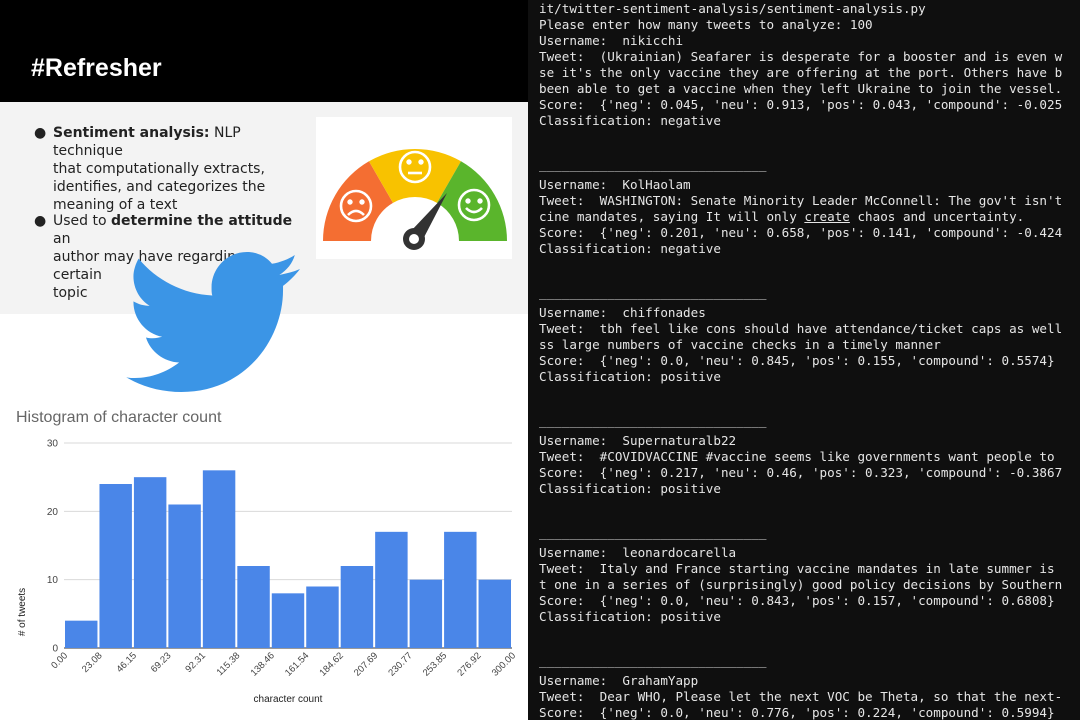 This screenshot has width=1080, height=720. What do you see at coordinates (297, 664) in the screenshot?
I see `x-tick-label: 161.54` at bounding box center [297, 664].